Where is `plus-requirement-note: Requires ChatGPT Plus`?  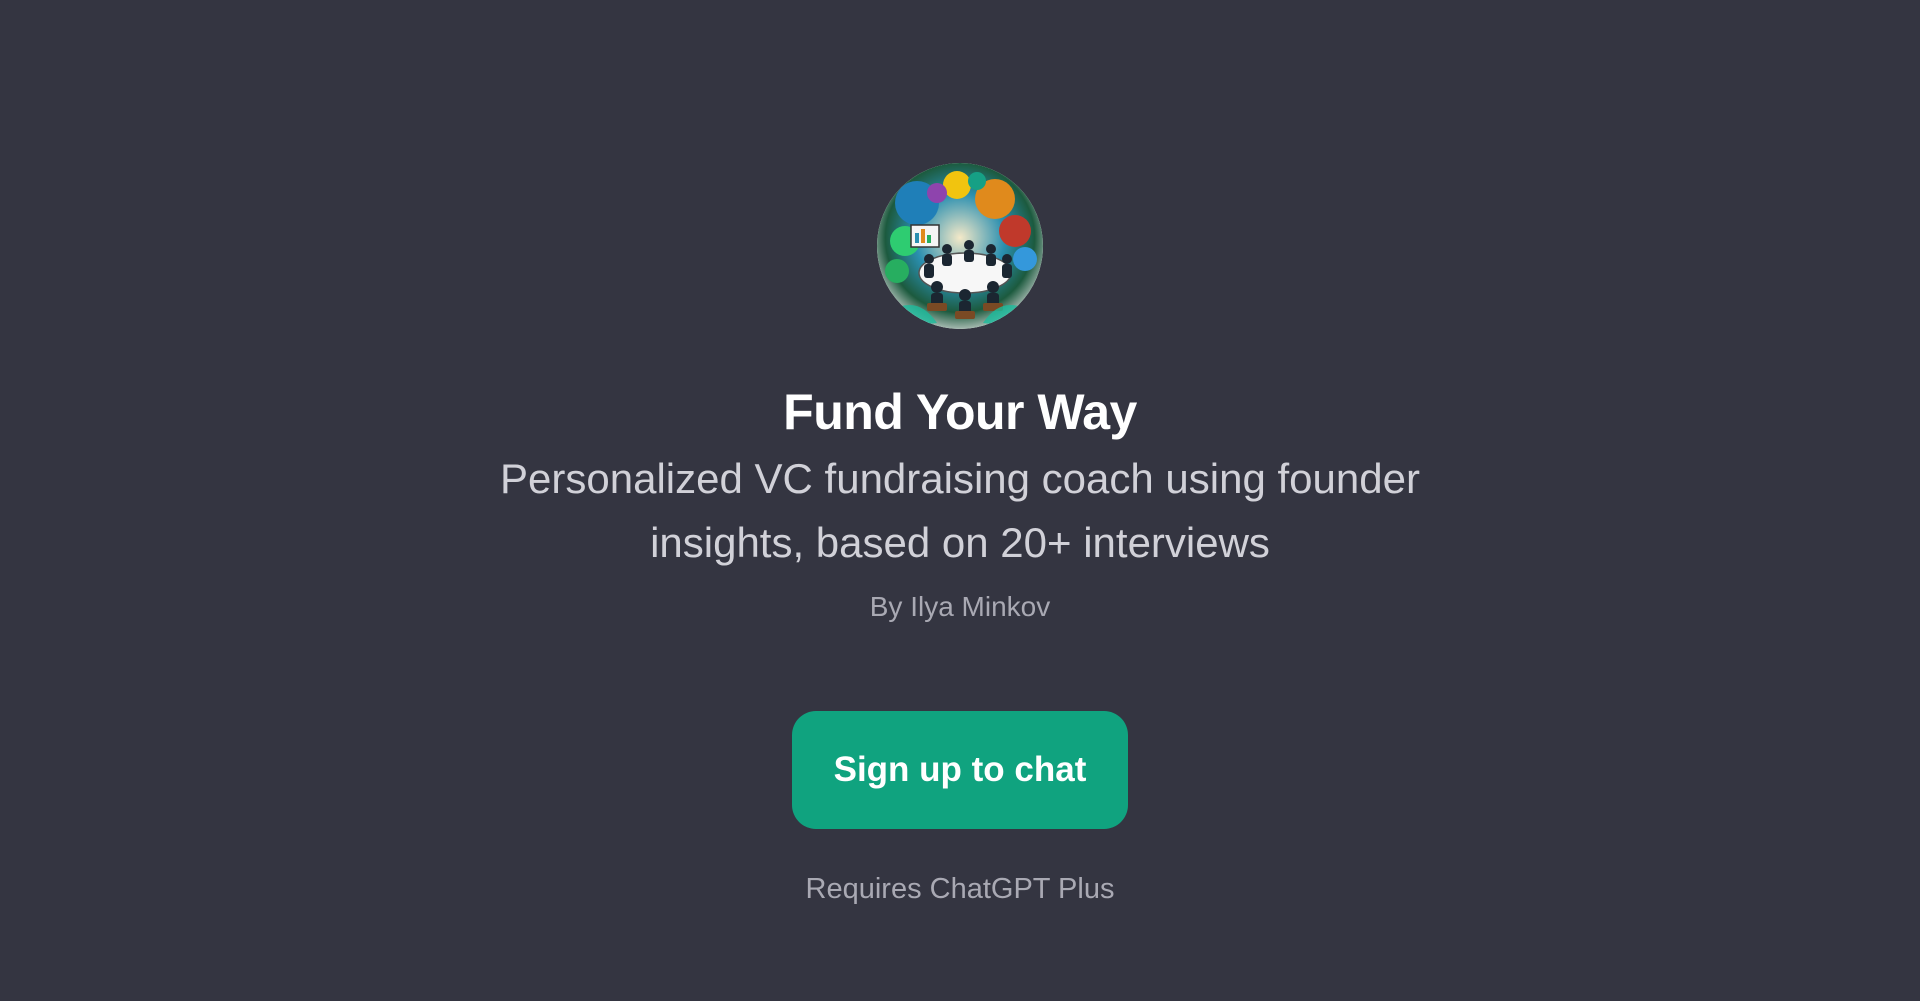
plus-requirement-note: Requires ChatGPT Plus is located at coordinates (960, 889).